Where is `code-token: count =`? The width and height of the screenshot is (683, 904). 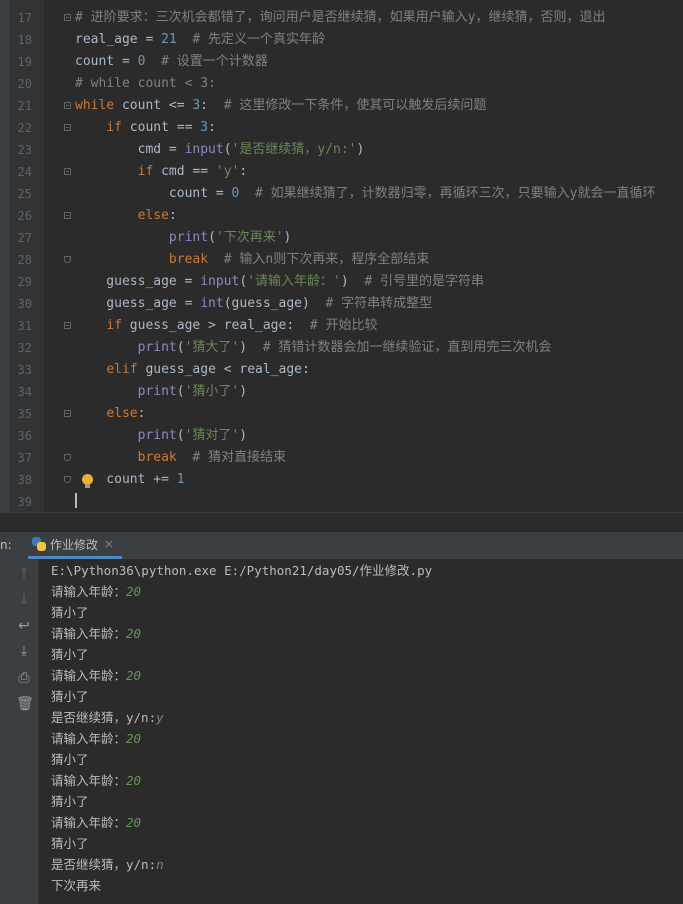
code-token: count = is located at coordinates (106, 61).